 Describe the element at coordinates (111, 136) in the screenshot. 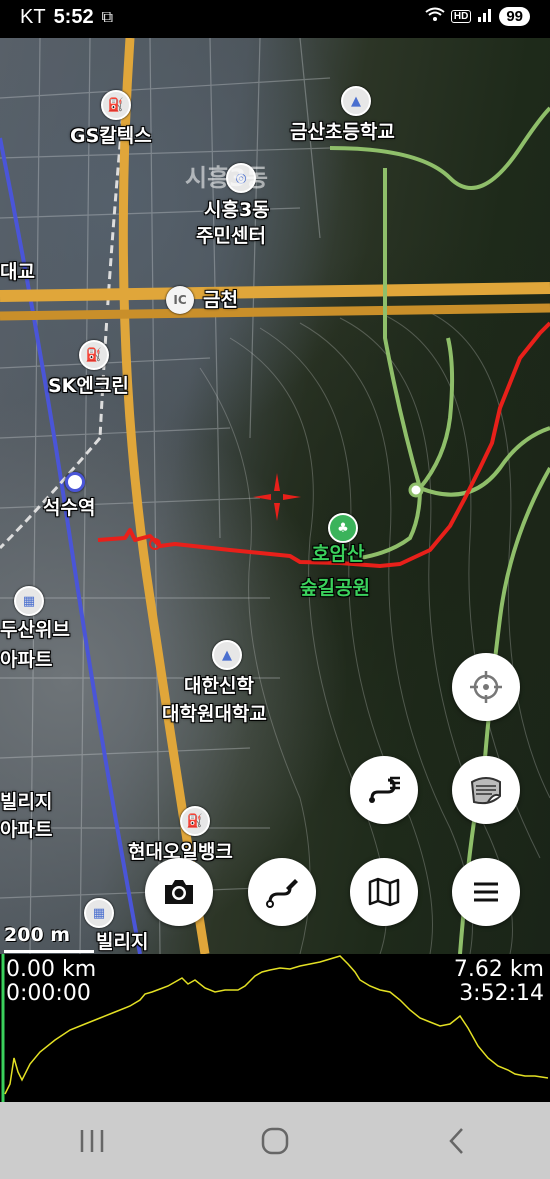

I see `map-label-gs: GS칼텍스` at that location.